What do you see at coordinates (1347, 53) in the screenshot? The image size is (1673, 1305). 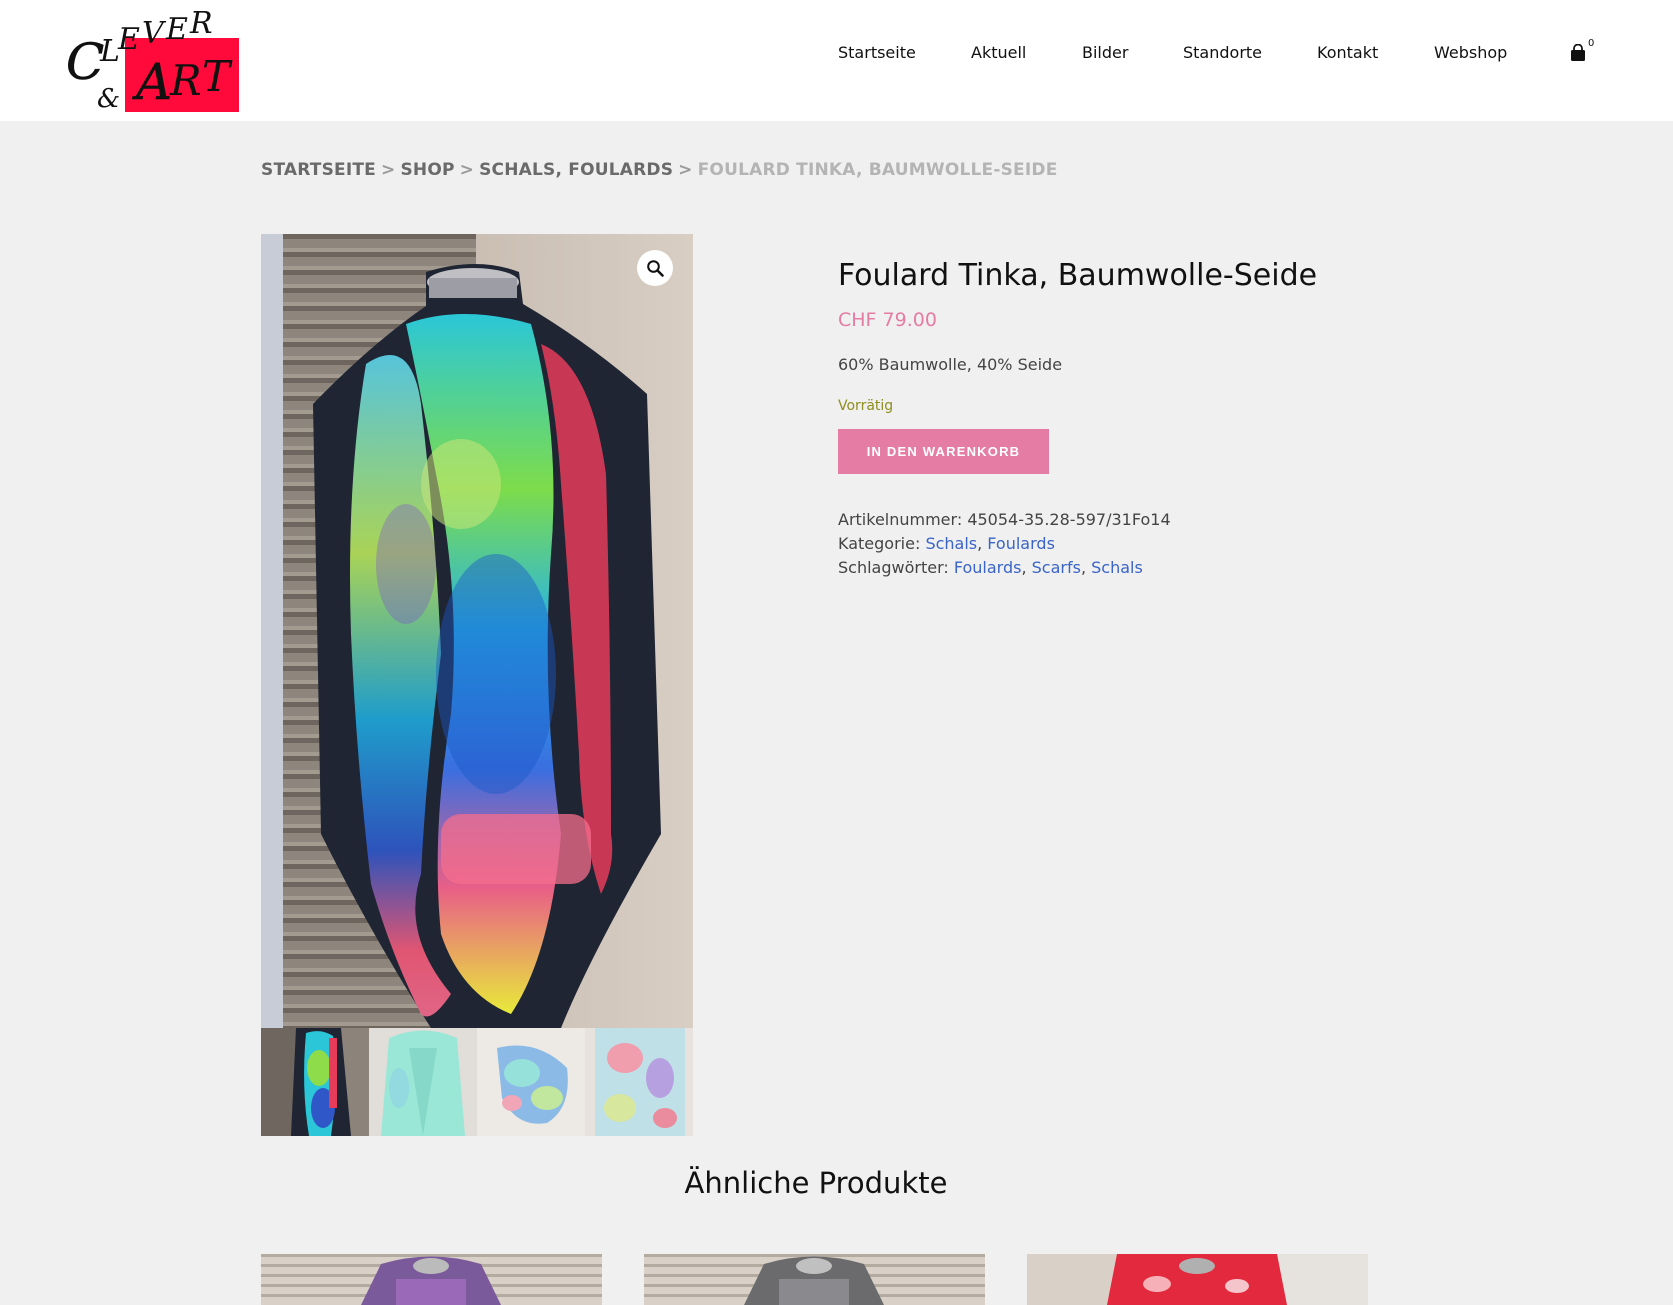 I see `nav-item-kontakt: Kontakt` at bounding box center [1347, 53].